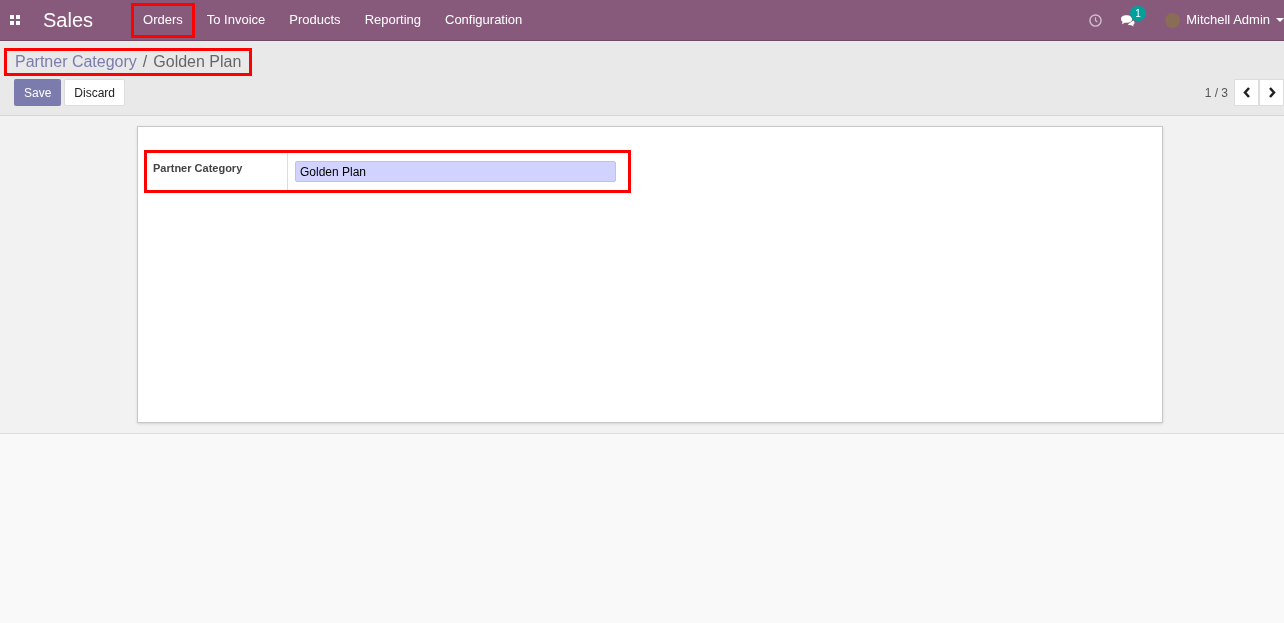 The image size is (1284, 623). I want to click on chat-icon, so click(1128, 20).